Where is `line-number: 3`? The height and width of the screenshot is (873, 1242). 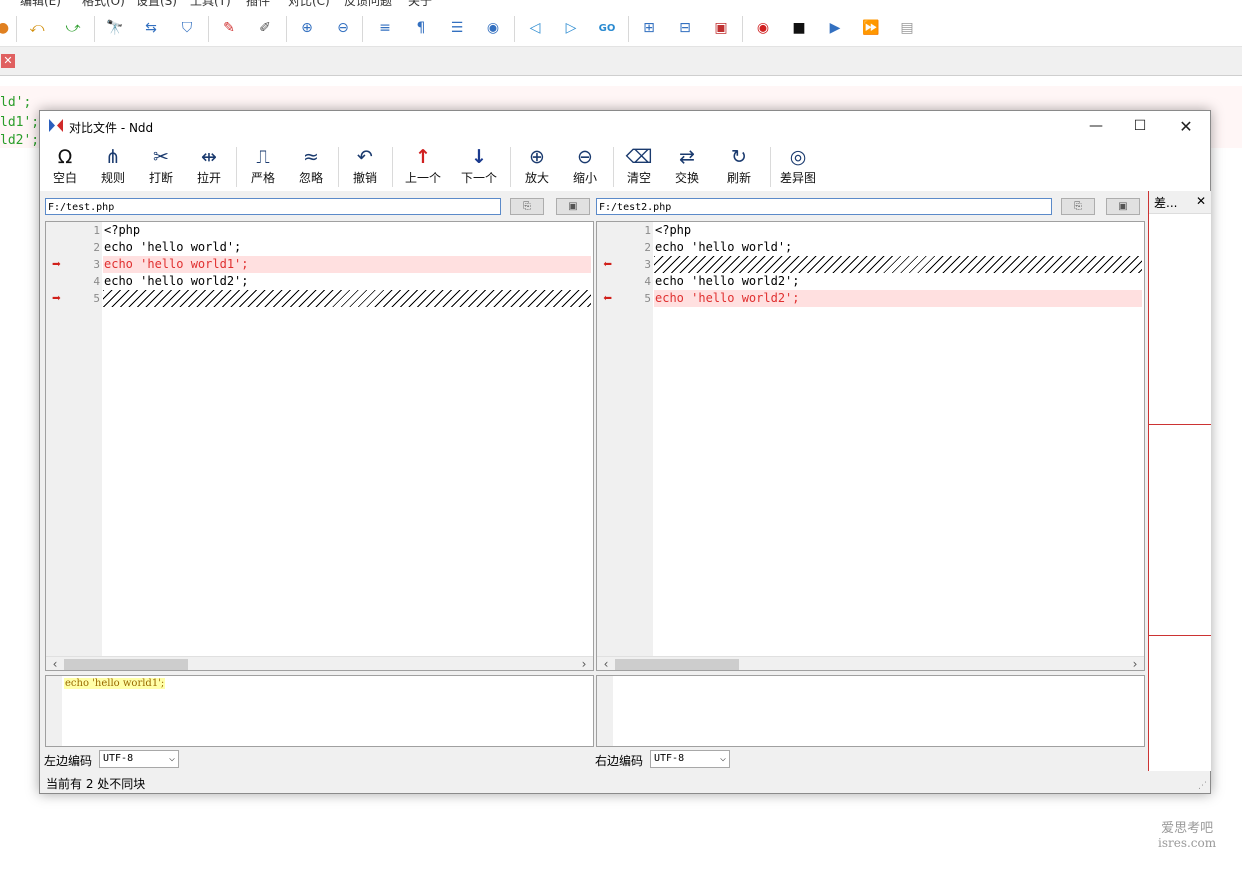 line-number: 3 is located at coordinates (647, 264).